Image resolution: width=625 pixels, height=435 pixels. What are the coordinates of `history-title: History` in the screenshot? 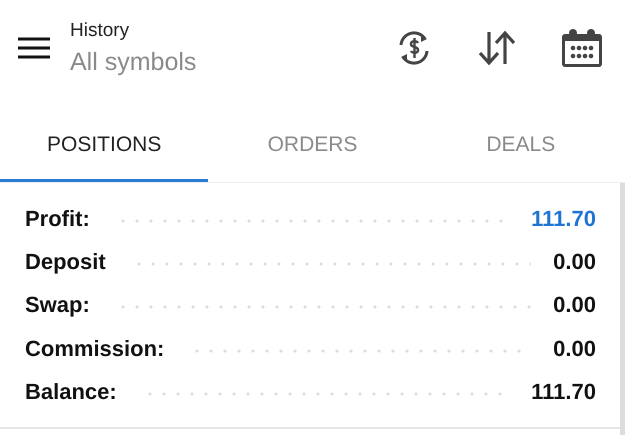 It's located at (100, 31).